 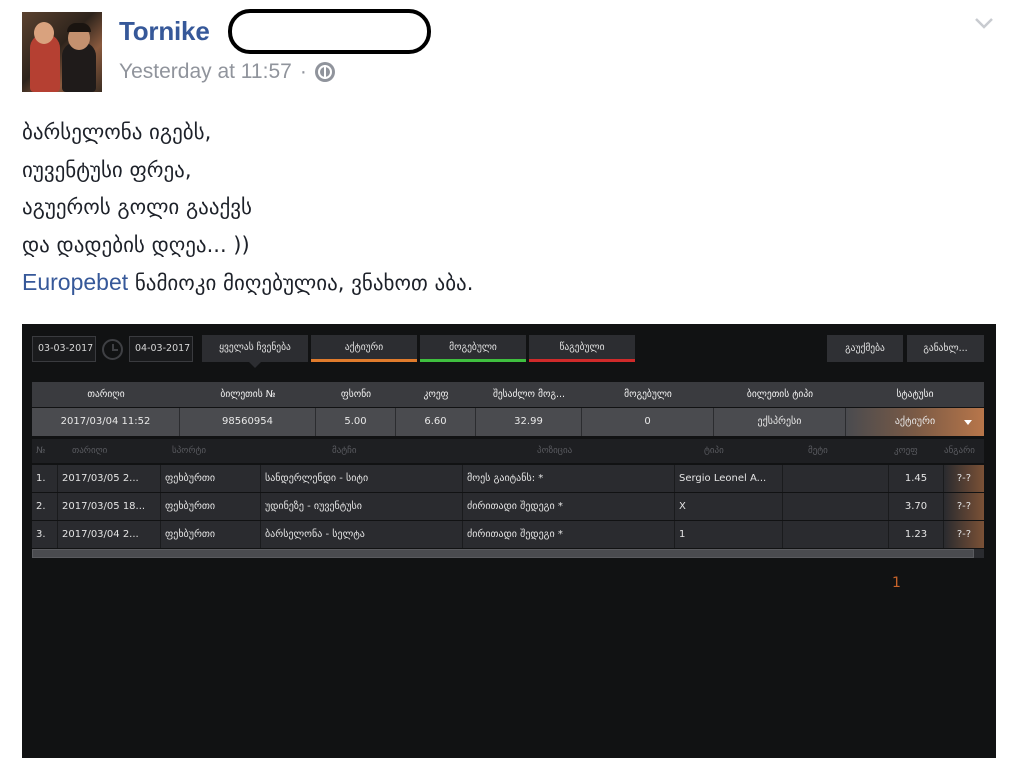 I want to click on author-name: Tornike, so click(x=164, y=31).